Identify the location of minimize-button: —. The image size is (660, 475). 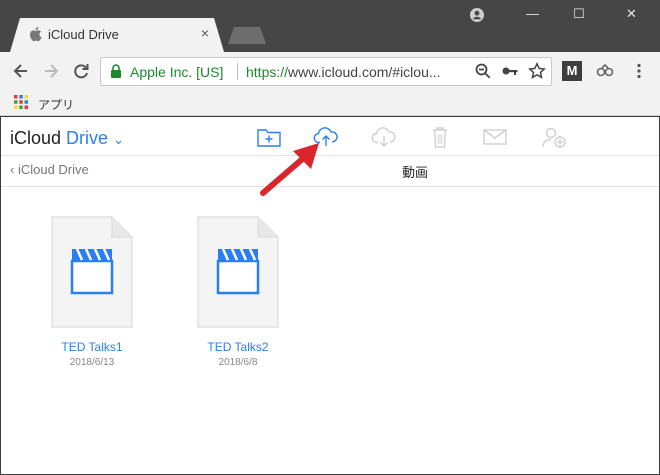
(532, 17).